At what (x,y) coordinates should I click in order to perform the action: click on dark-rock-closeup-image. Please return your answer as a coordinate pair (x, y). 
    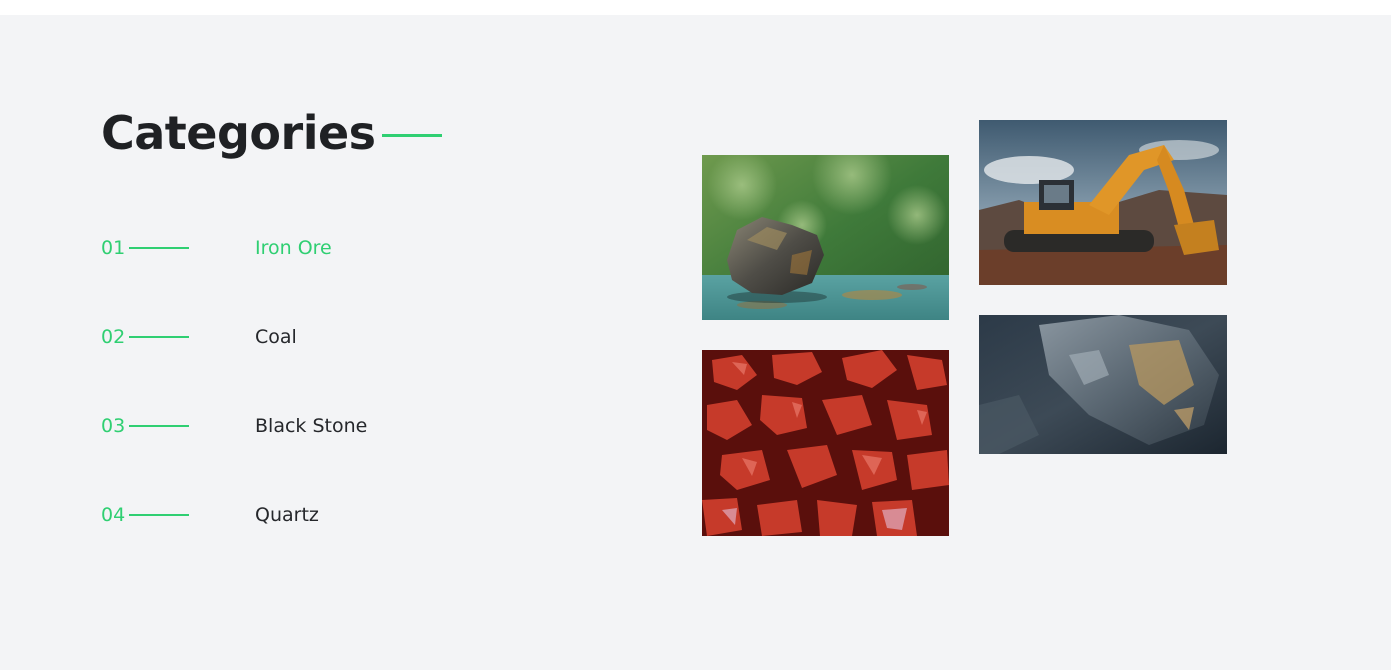
    Looking at the image, I should click on (1103, 384).